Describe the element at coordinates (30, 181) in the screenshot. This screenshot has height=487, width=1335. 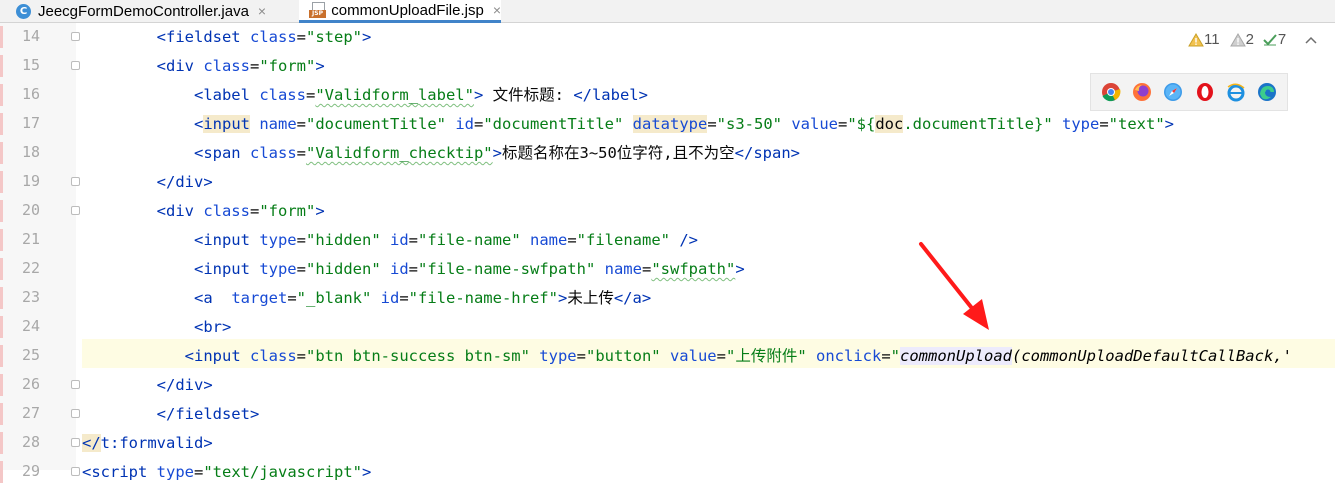
I see `line-number: 19` at that location.